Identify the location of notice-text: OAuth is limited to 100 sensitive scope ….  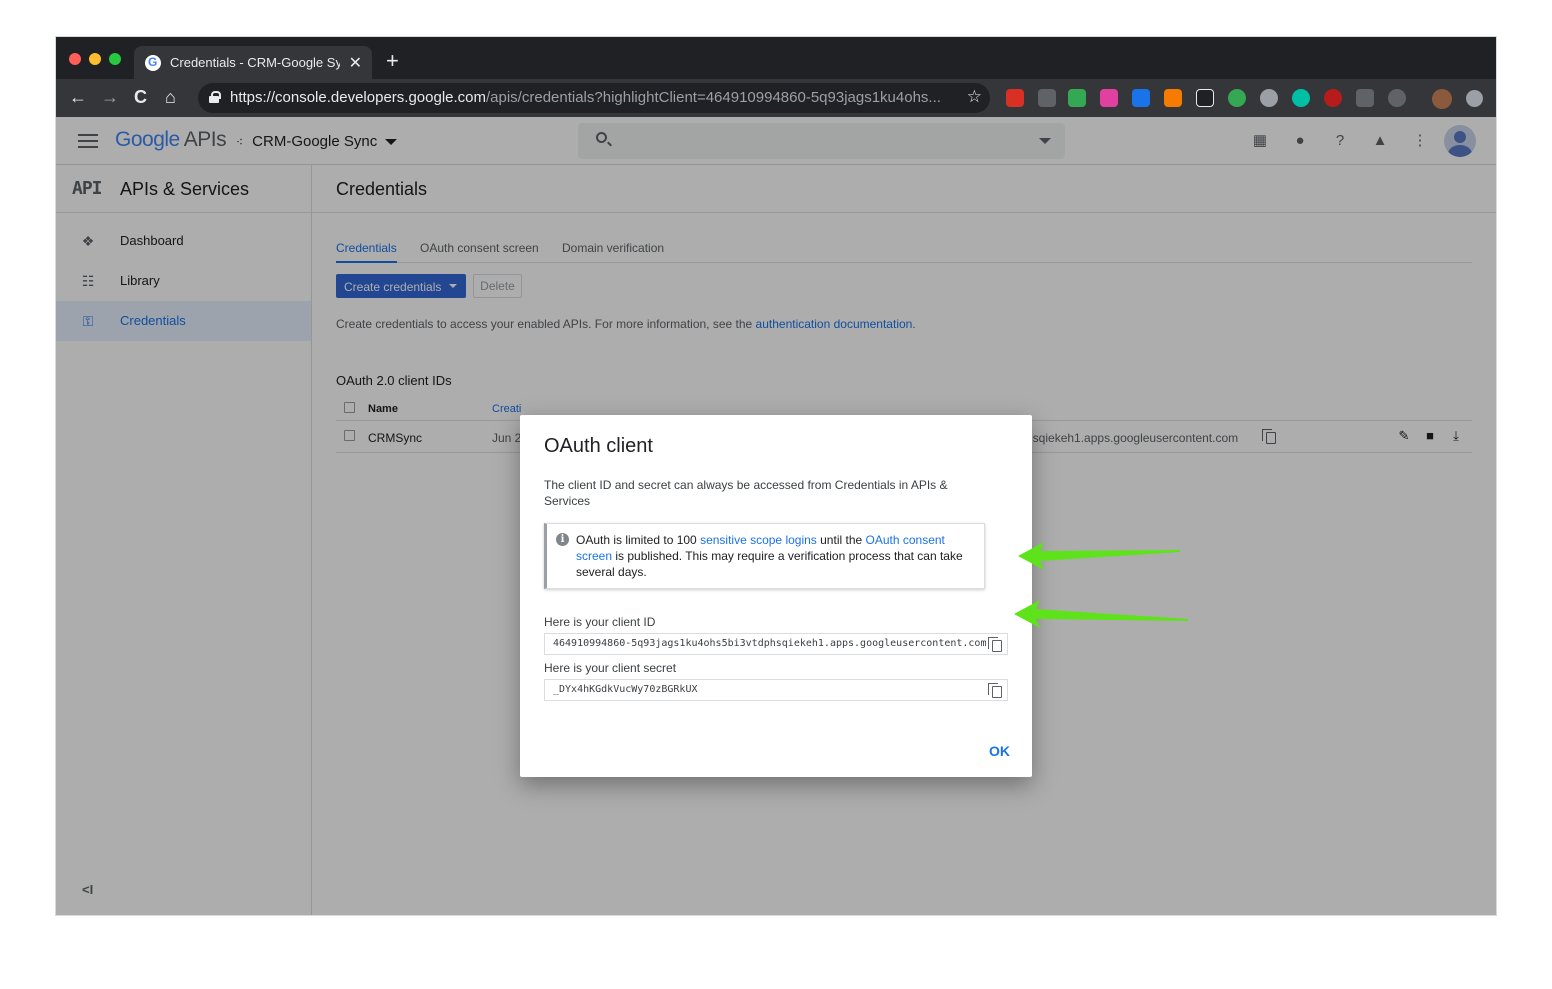
(769, 556).